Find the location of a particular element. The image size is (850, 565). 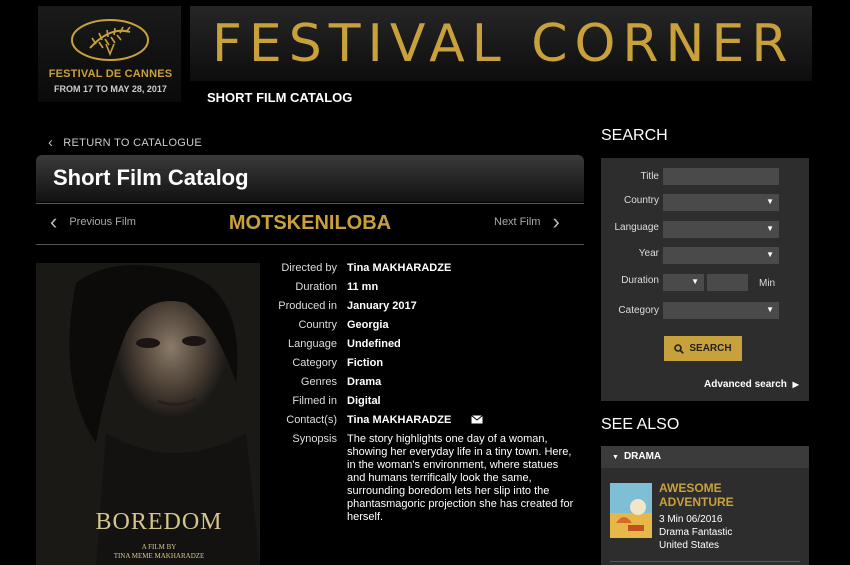

poster-credit-line: TINA MEME MAKHARADZE is located at coordinates (159, 556).